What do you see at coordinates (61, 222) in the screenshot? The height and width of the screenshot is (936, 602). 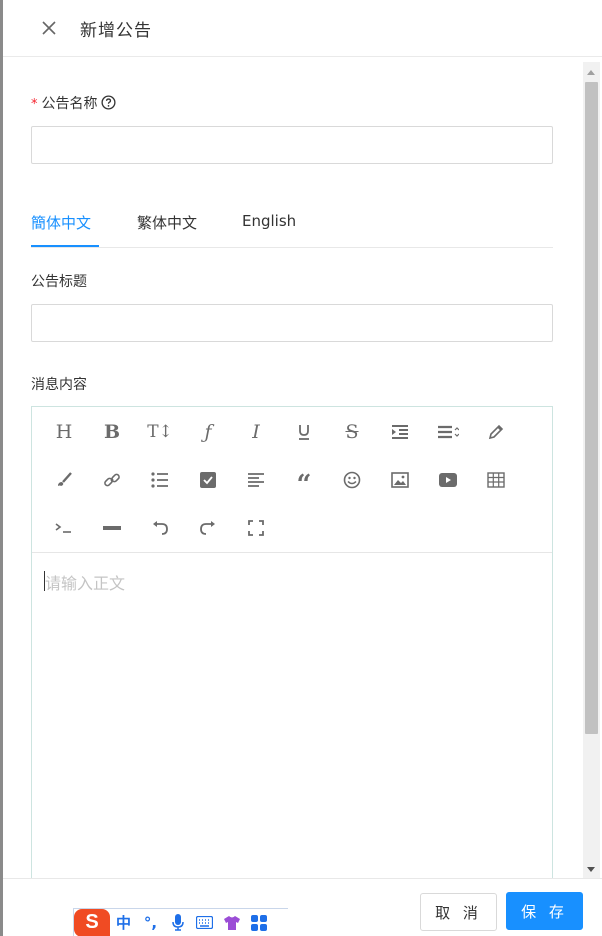 I see `tab-simplified-chinese: 簡体中文` at bounding box center [61, 222].